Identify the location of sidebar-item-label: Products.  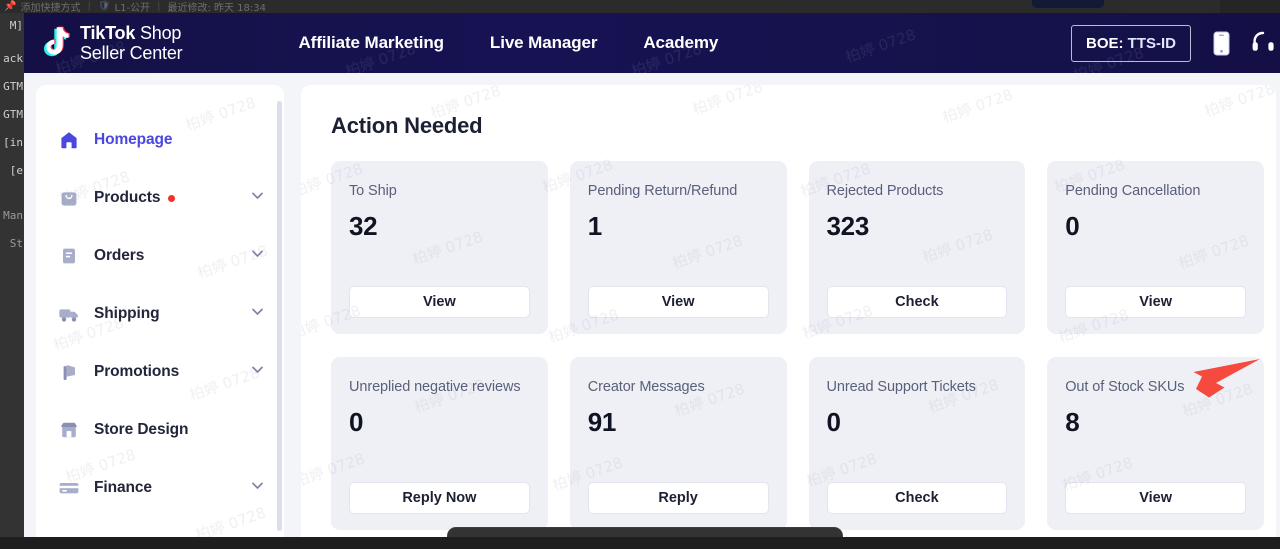
(127, 197).